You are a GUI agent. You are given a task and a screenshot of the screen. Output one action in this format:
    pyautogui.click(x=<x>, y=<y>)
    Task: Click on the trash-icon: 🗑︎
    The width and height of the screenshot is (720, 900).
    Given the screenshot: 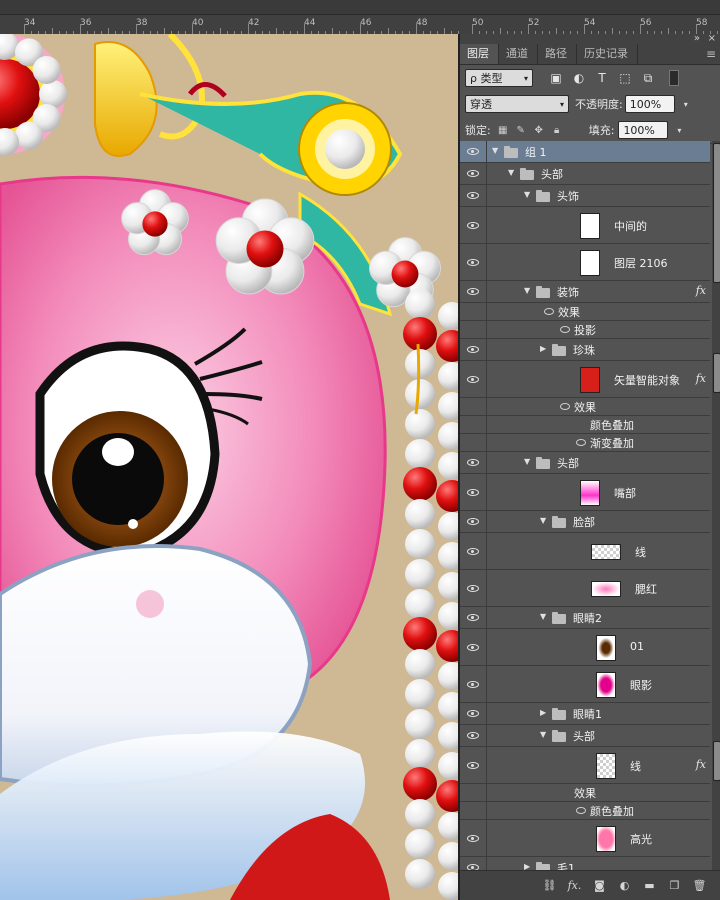 What is the action you would take?
    pyautogui.click(x=699, y=885)
    